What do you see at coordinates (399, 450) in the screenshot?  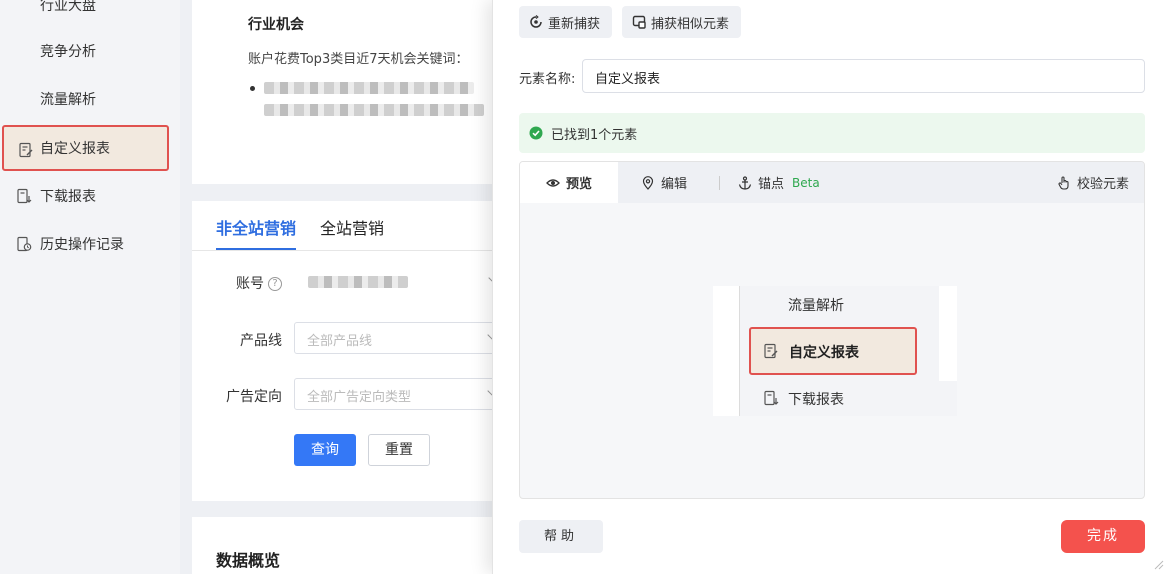 I see `reset-button: 重置` at bounding box center [399, 450].